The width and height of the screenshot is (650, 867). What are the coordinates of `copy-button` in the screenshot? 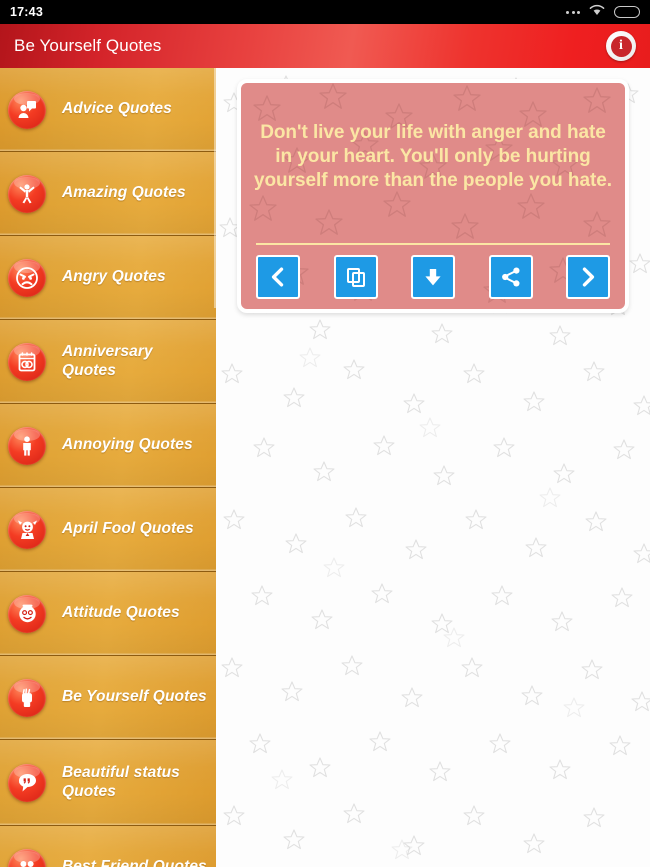 It's located at (355, 277).